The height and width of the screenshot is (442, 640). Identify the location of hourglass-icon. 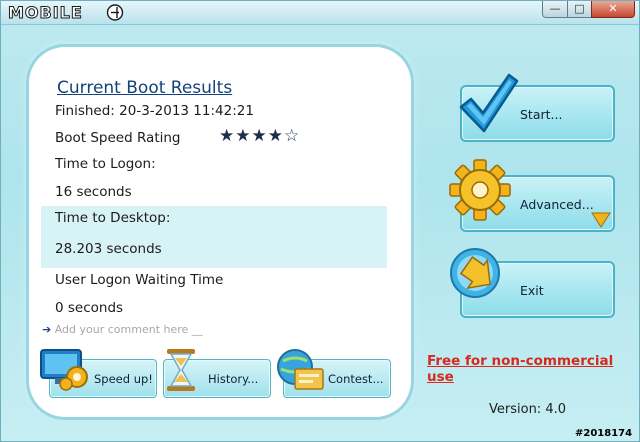
(181, 370).